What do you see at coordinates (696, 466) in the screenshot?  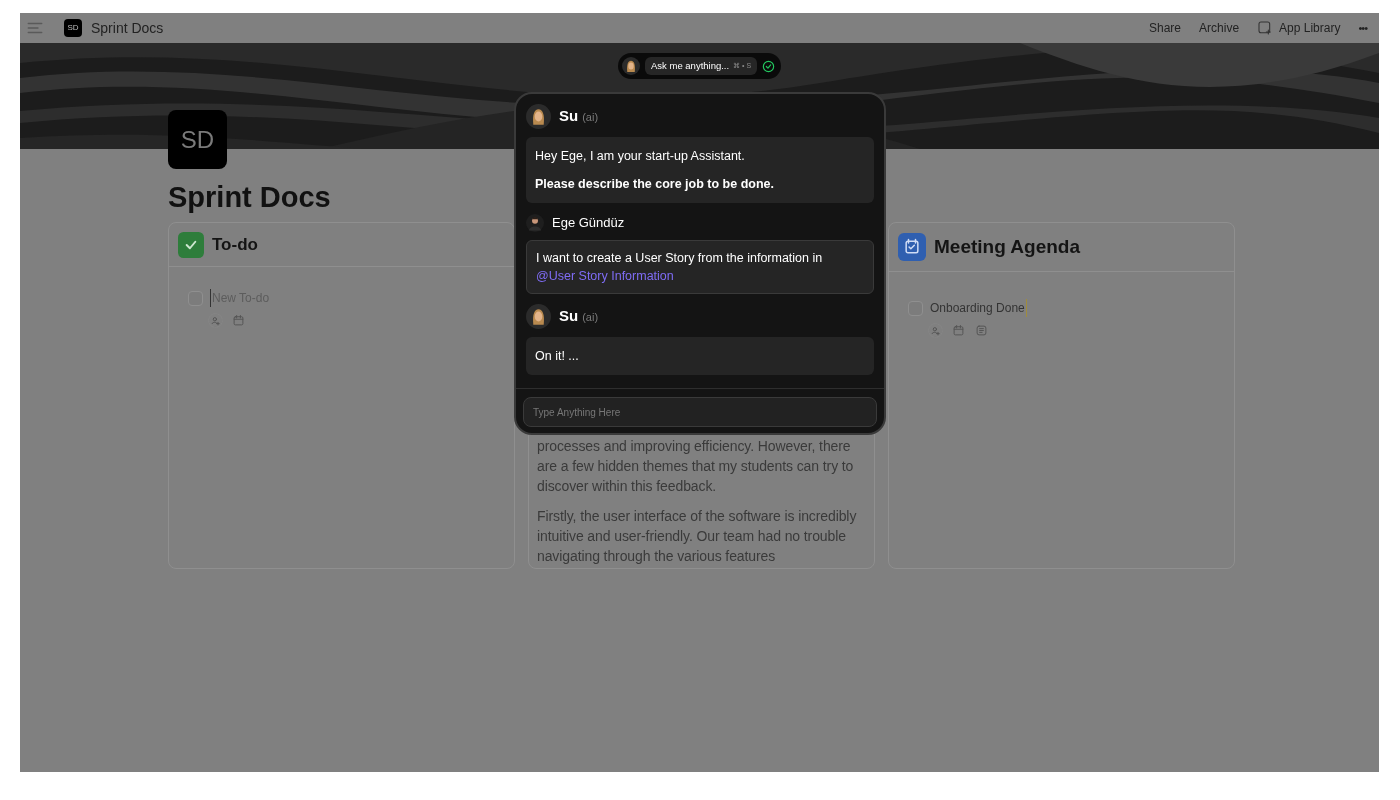 I see `body-paragraph: processes and improving efficiency. However, there are a few hidden themes that my students can try to discover within this feedback.` at bounding box center [696, 466].